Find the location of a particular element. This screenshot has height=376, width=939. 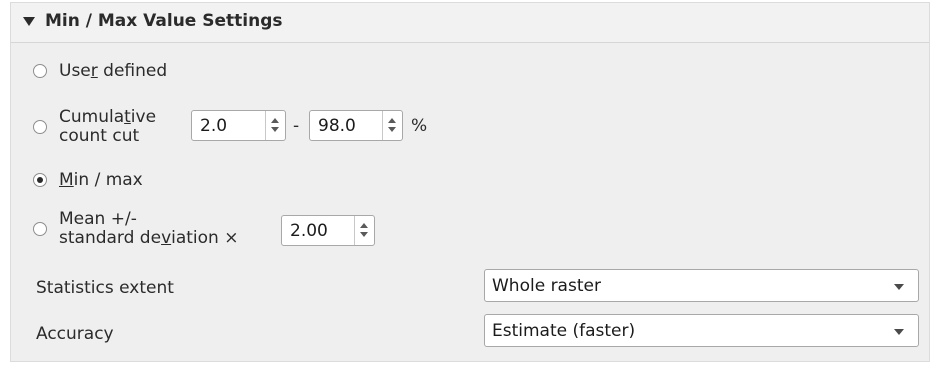

statistics-extent-value: Whole raster is located at coordinates (546, 286).